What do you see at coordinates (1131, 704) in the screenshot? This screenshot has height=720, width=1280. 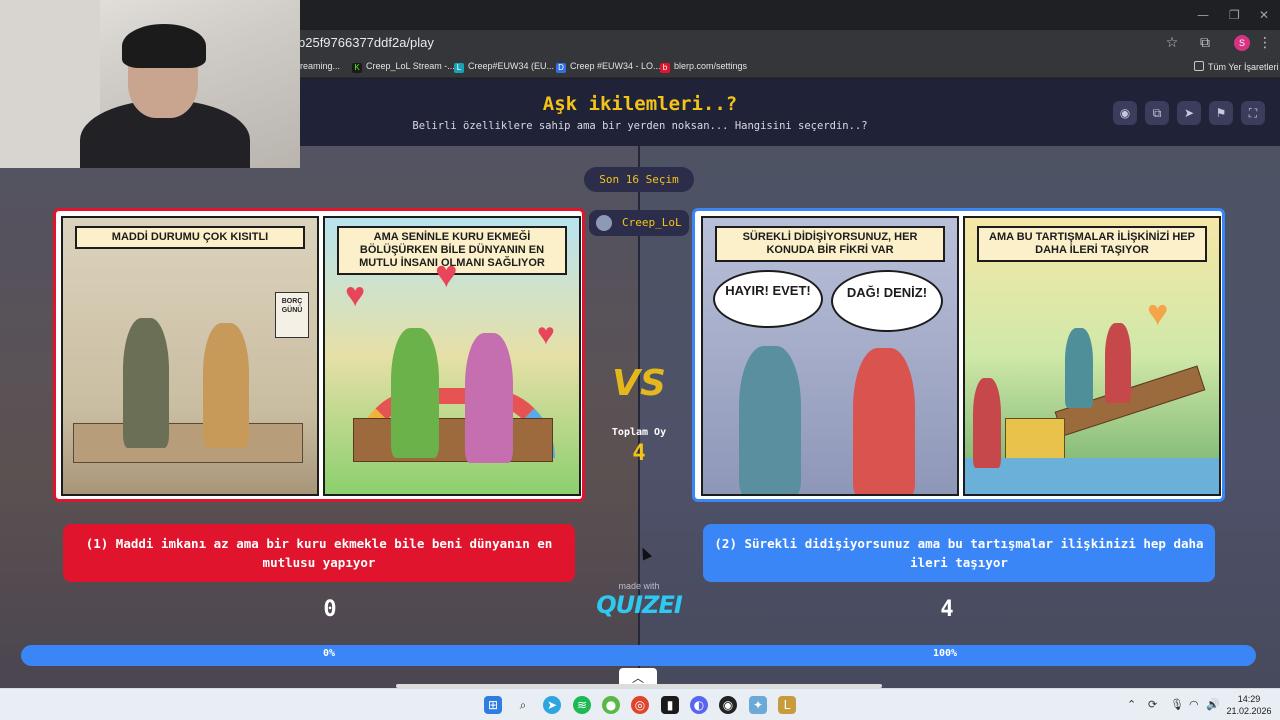 I see `chevron-up-icon: ⌃` at bounding box center [1131, 704].